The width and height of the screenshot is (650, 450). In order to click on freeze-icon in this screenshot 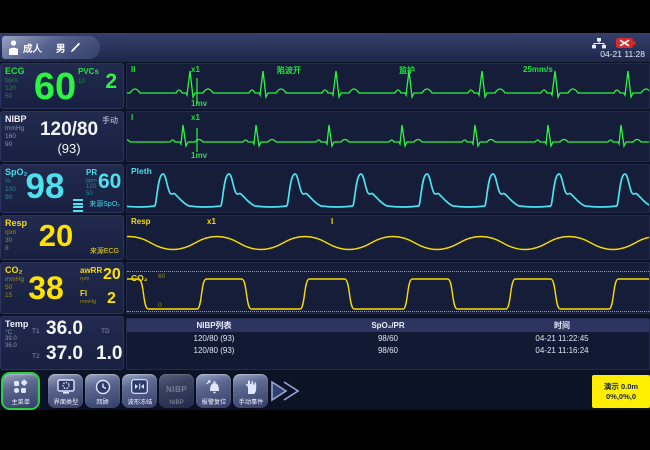, I will do `click(139, 386)`.